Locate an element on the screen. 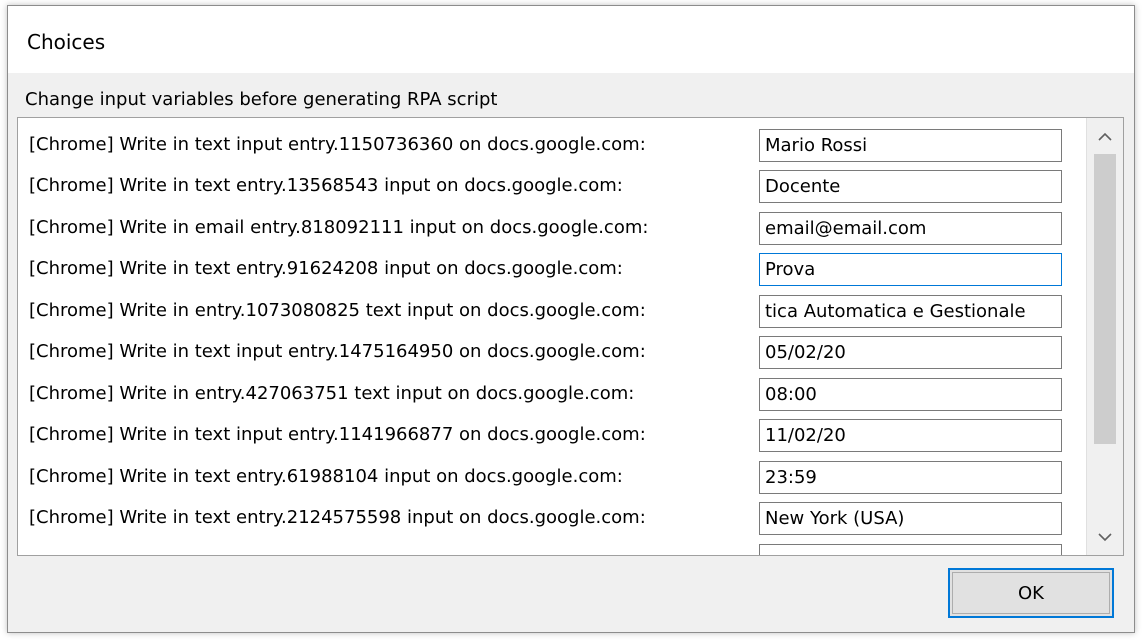  dialog-title: Choices is located at coordinates (66, 42).